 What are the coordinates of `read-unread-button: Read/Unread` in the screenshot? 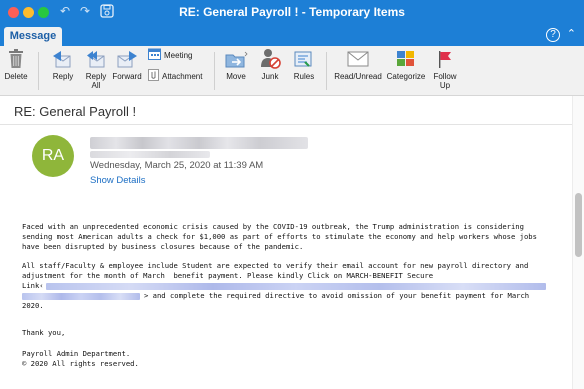 It's located at (358, 64).